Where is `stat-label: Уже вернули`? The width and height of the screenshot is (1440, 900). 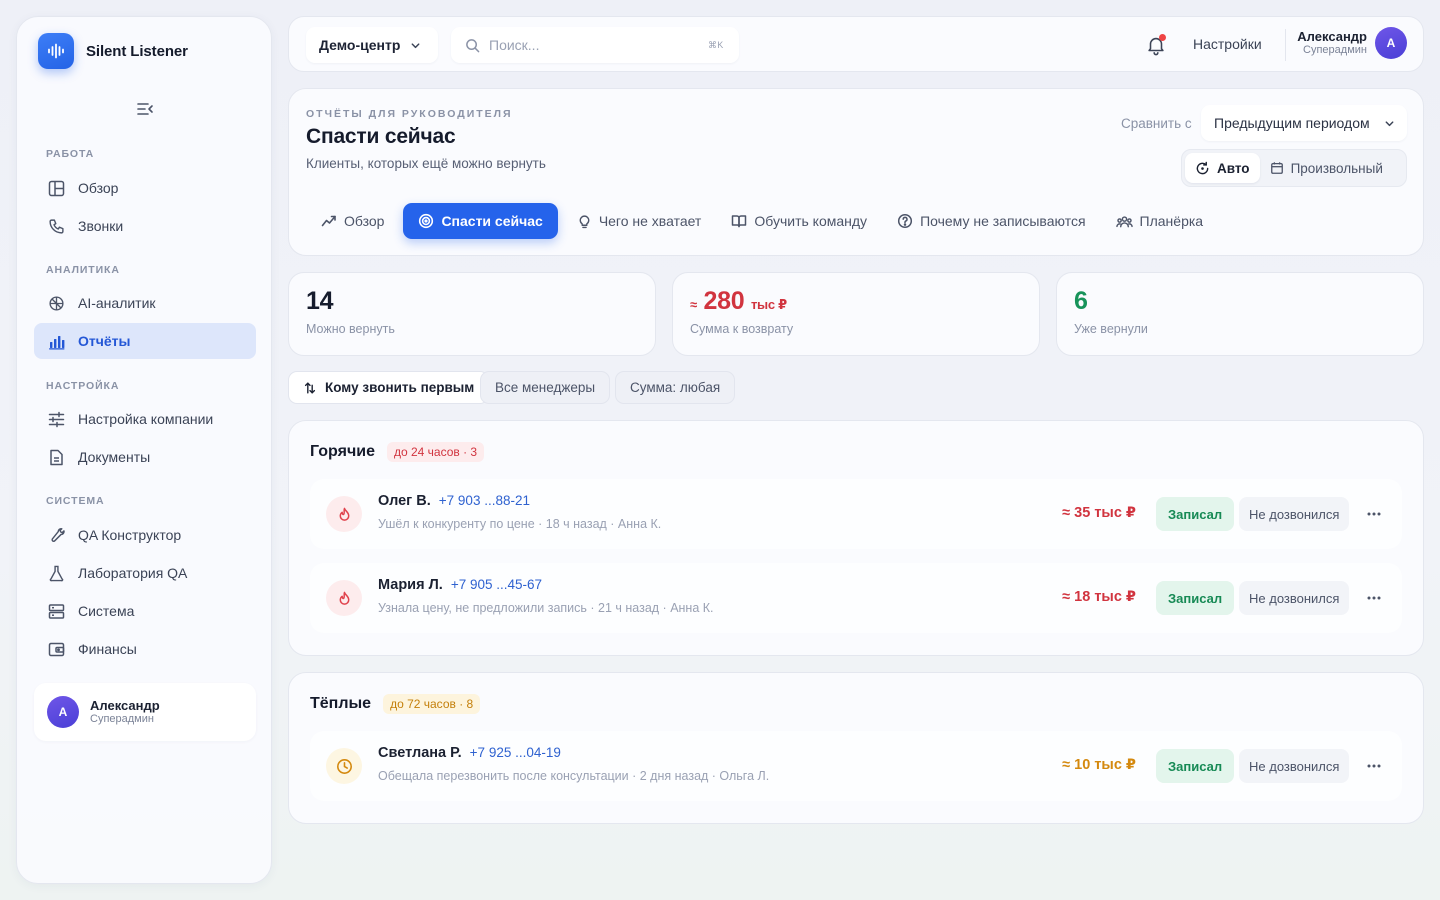 stat-label: Уже вернули is located at coordinates (1111, 329).